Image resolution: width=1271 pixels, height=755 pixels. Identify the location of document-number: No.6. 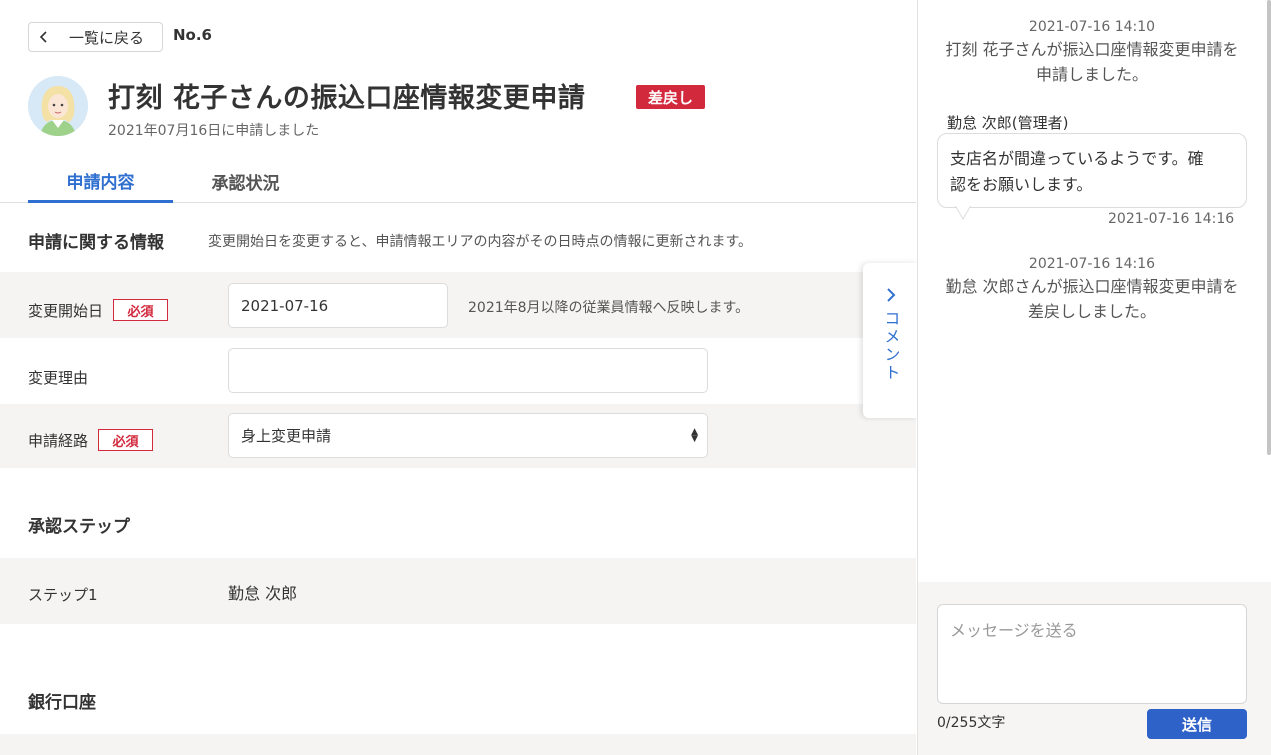
(192, 35).